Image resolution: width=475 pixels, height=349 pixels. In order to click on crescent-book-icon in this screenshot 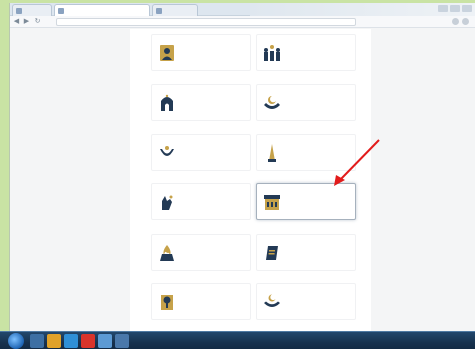, I will do `click(167, 151)`.